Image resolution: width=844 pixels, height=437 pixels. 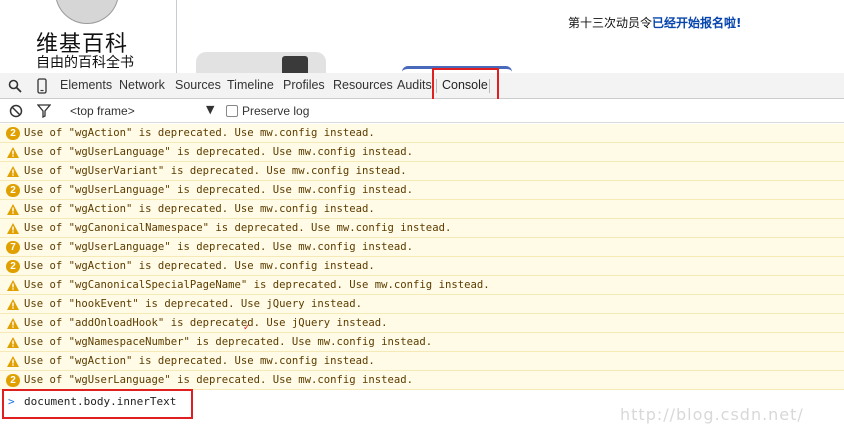 What do you see at coordinates (422, 111) in the screenshot?
I see `console-filter-bar: <top frame> ▼ Preserve log` at bounding box center [422, 111].